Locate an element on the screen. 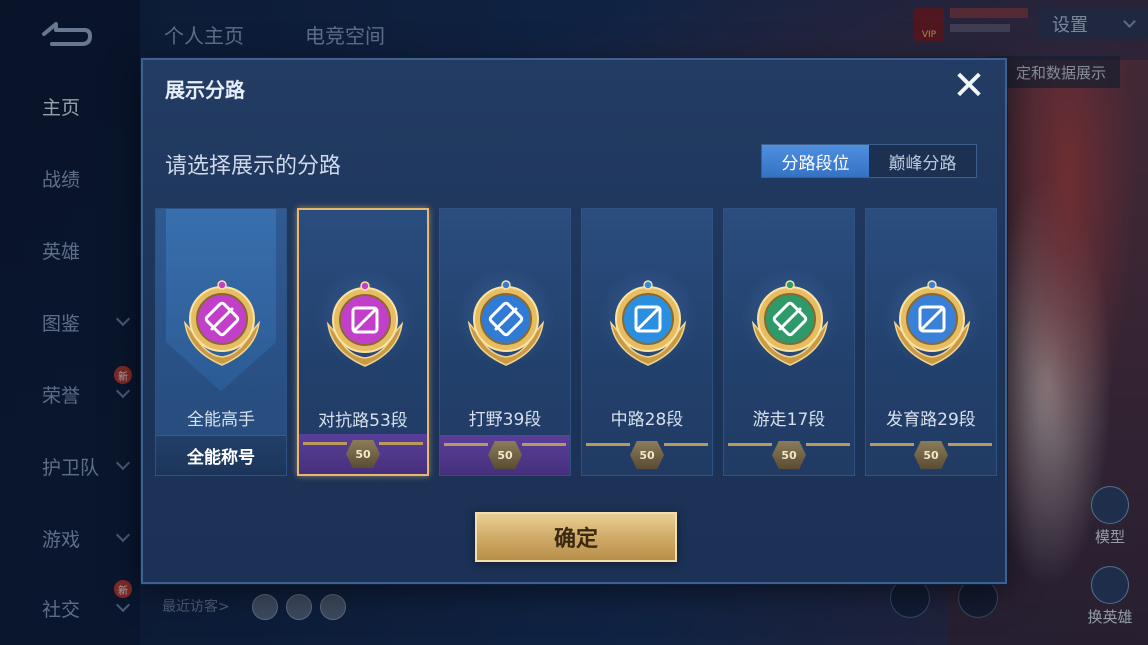  lane-card: 打野39段 50 is located at coordinates (505, 342).